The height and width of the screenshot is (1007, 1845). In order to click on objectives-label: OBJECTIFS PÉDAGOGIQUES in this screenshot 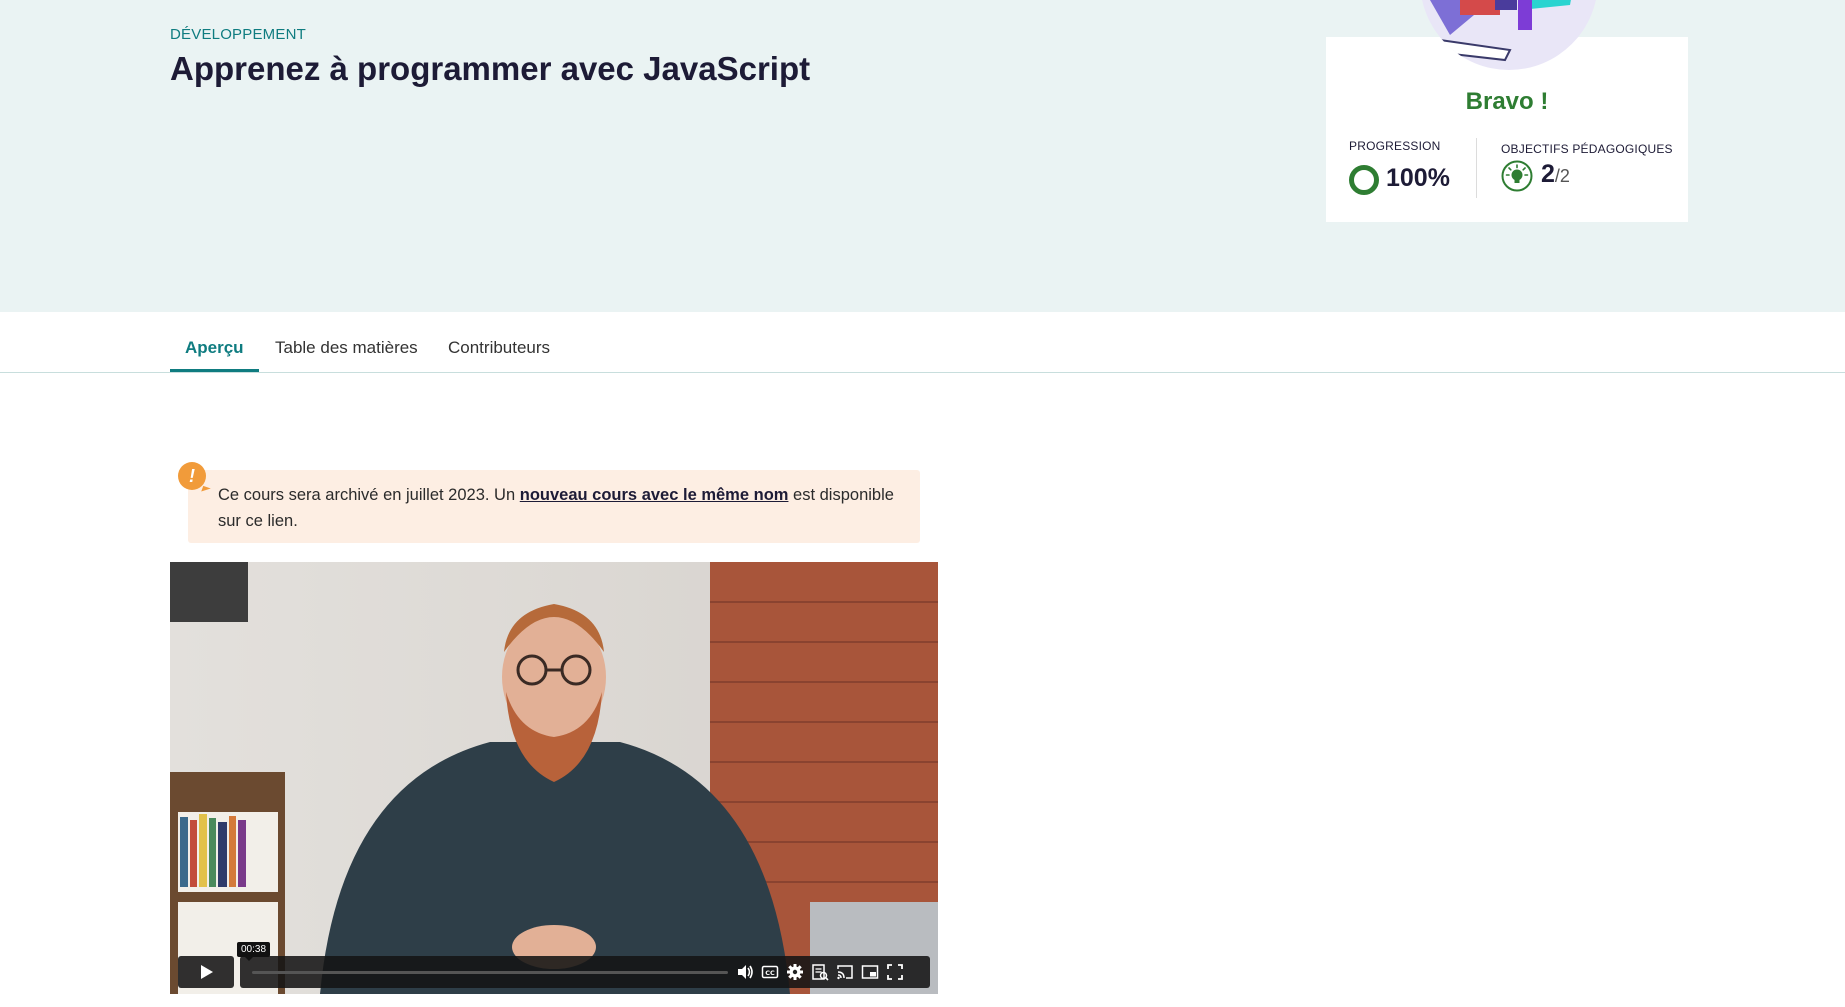, I will do `click(1587, 149)`.